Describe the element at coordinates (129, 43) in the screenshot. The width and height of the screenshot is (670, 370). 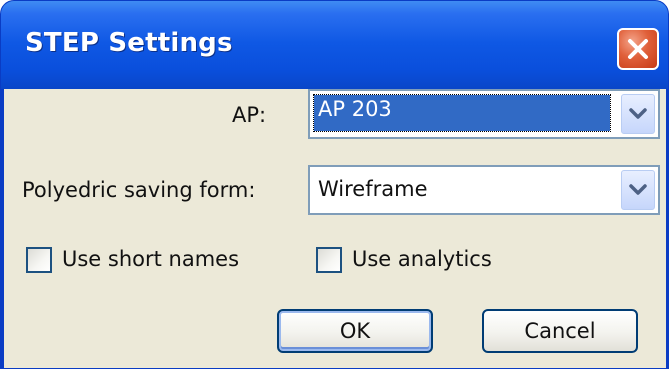
I see `dialog-title: STEP Settings` at that location.